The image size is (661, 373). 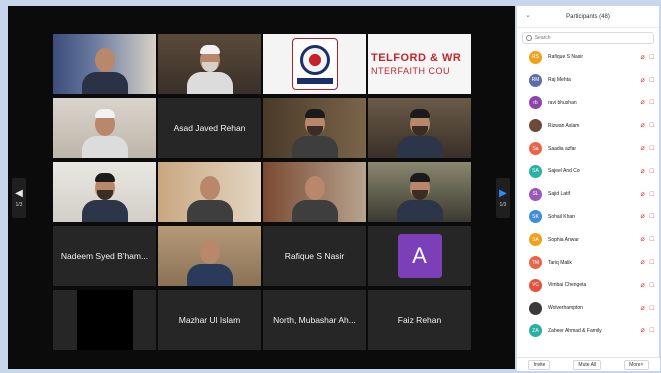 What do you see at coordinates (535, 103) in the screenshot?
I see `avatar: rb` at bounding box center [535, 103].